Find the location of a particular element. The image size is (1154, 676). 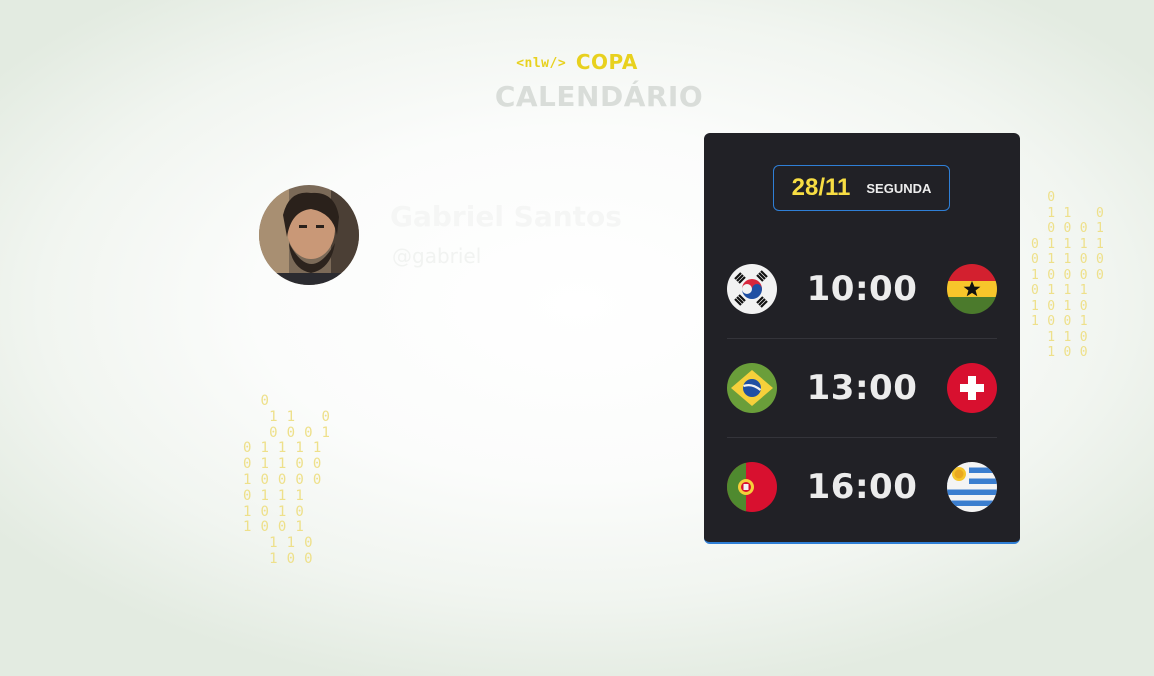

game-time: 13:00 is located at coordinates (862, 387).